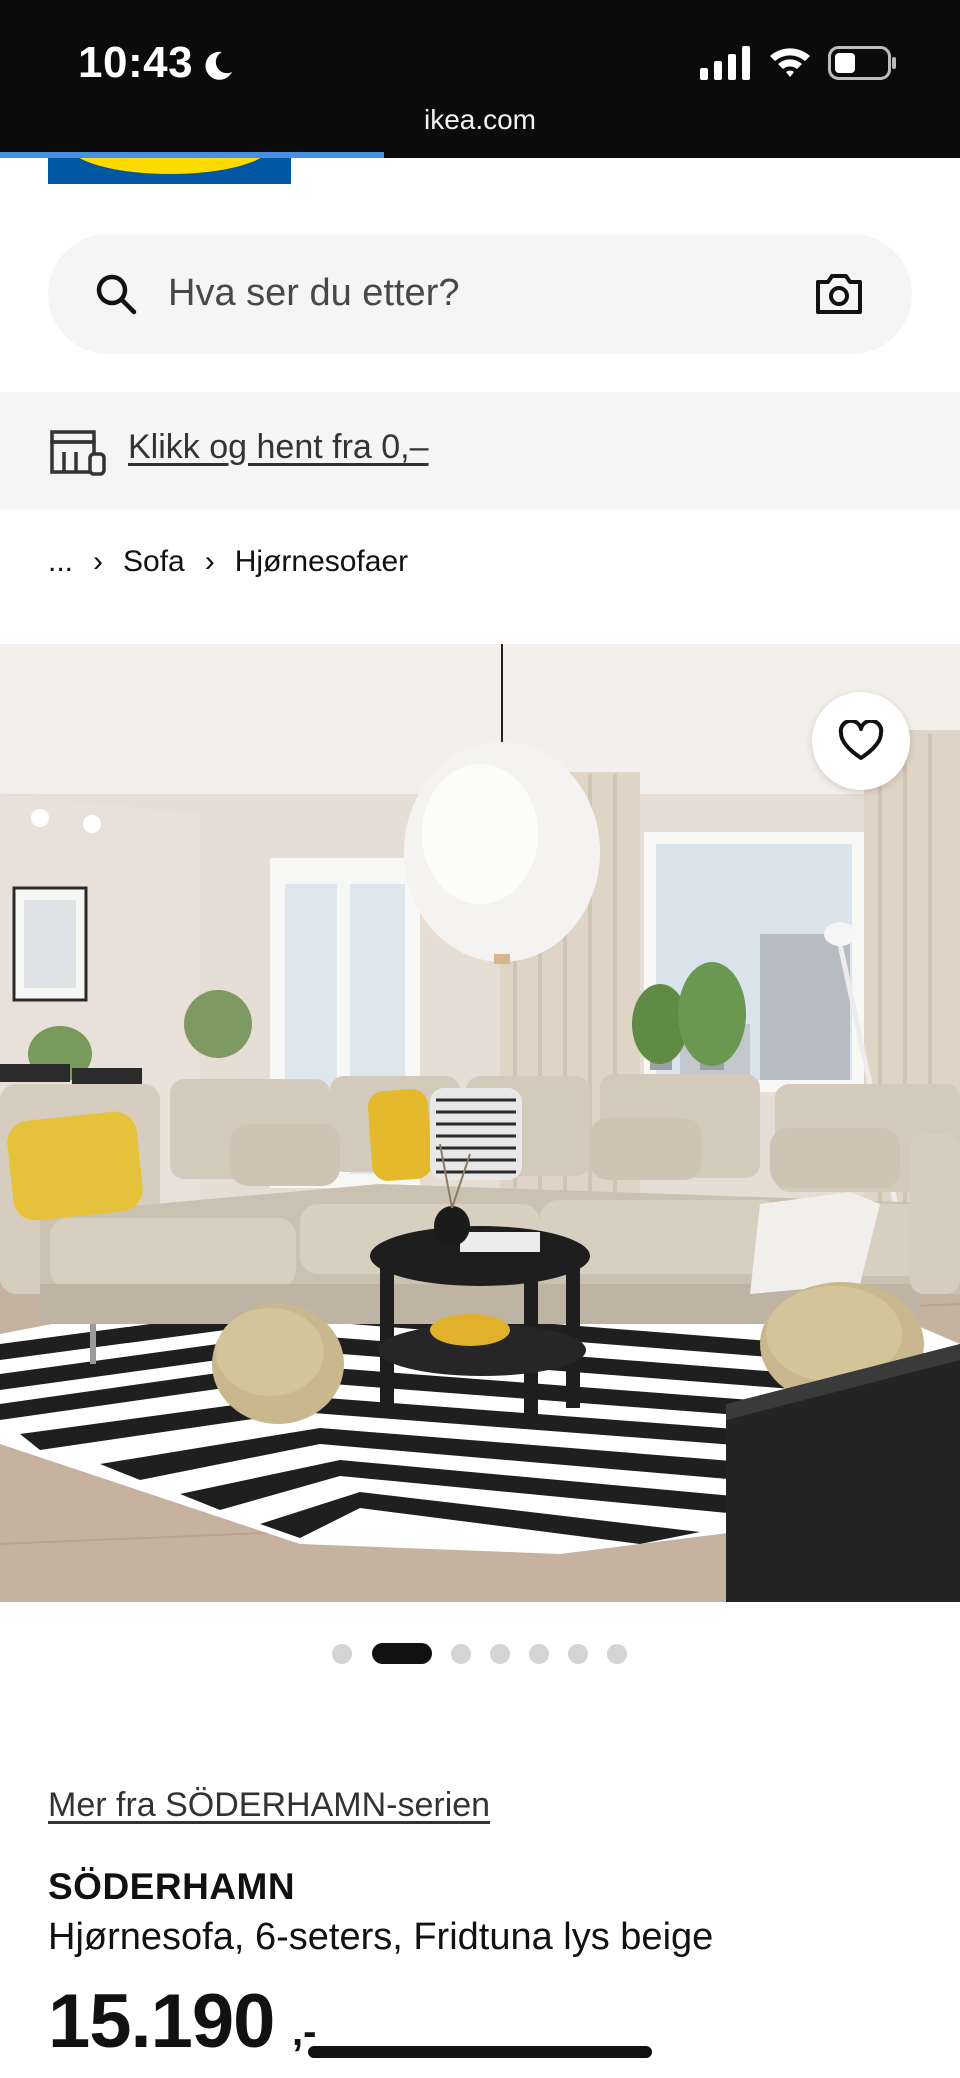  Describe the element at coordinates (321, 562) in the screenshot. I see `breadcrumb-item-corner-sofas: Hjørnesofaer` at that location.